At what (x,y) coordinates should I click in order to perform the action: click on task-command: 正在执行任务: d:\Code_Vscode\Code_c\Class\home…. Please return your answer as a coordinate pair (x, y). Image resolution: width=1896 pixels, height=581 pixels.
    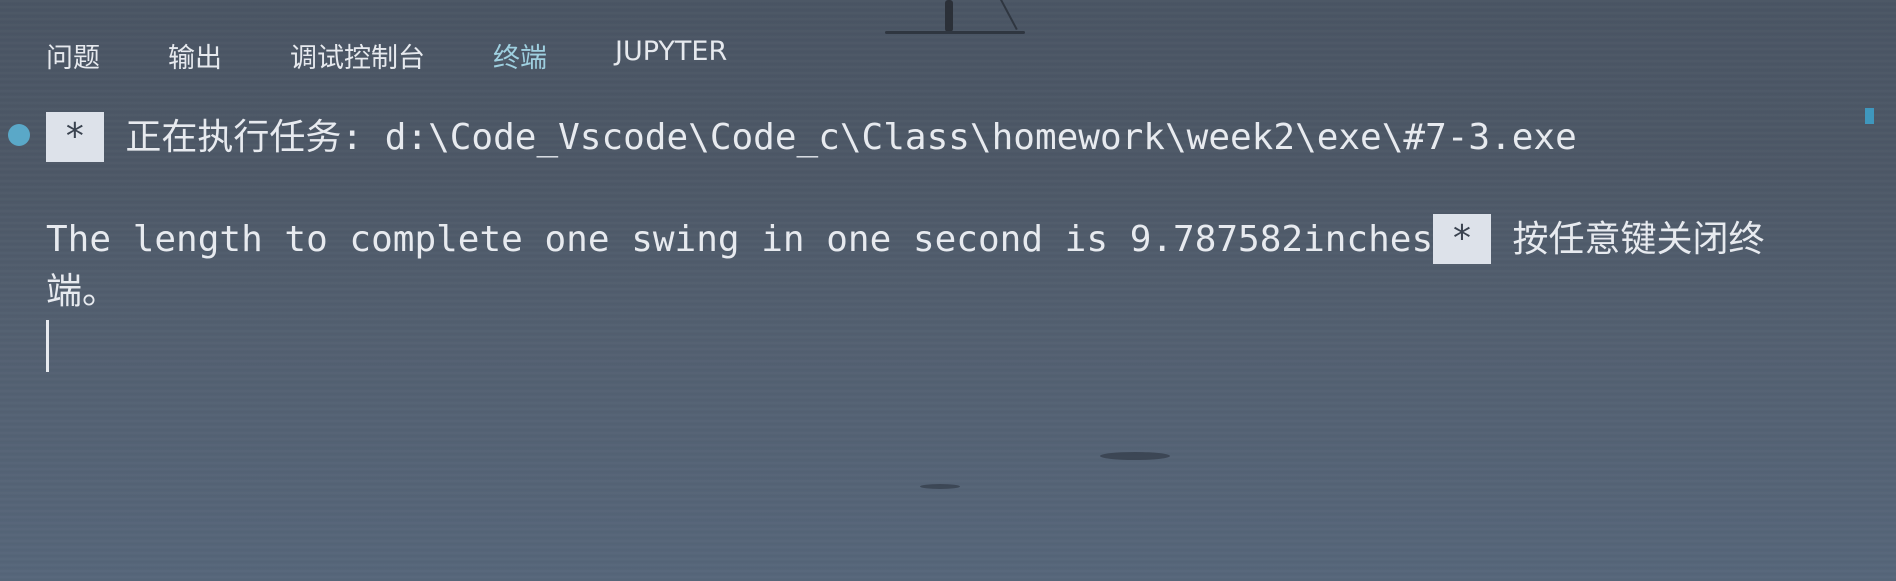
    Looking at the image, I should click on (851, 137).